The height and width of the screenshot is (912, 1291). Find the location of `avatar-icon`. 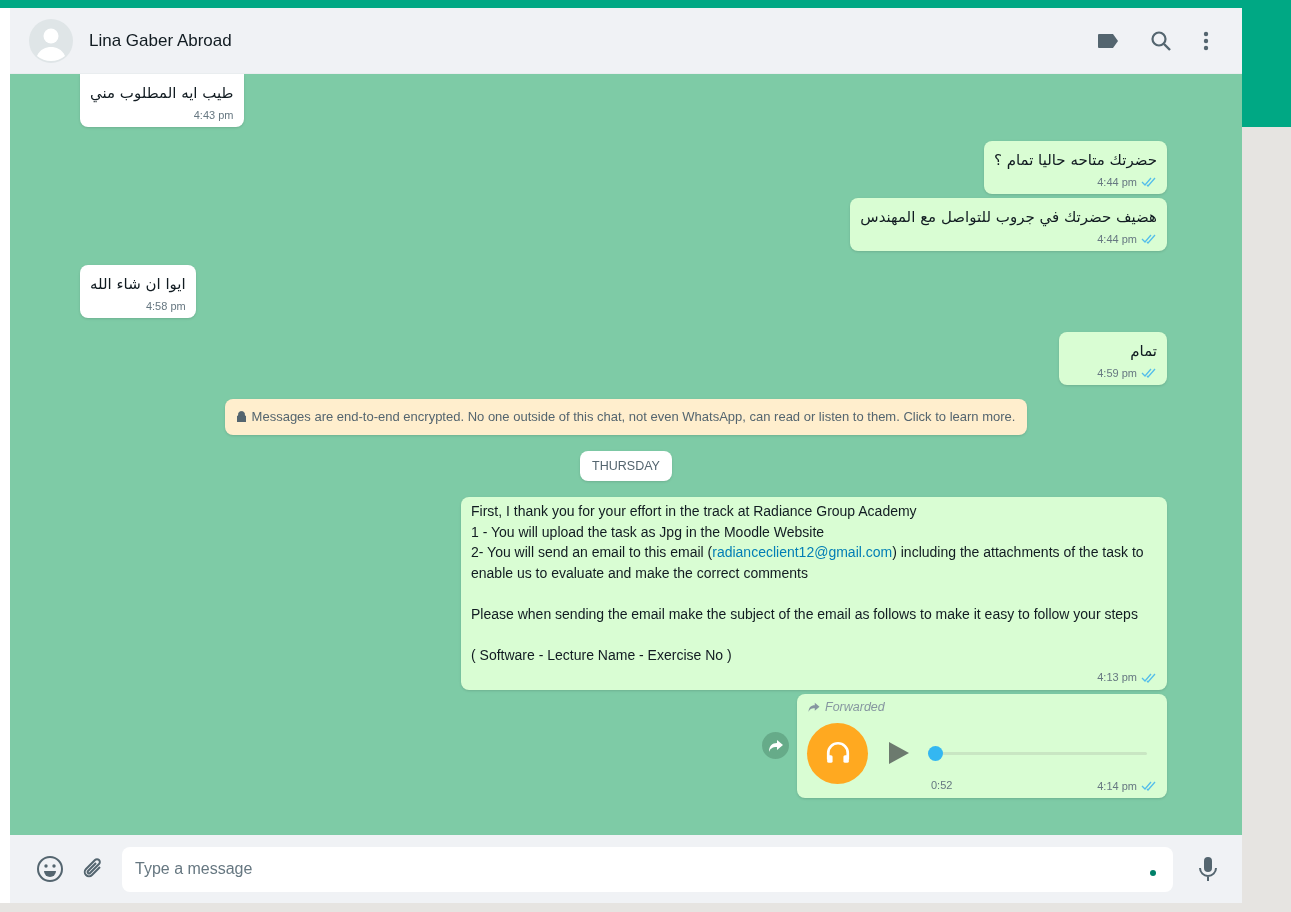

avatar-icon is located at coordinates (51, 40).